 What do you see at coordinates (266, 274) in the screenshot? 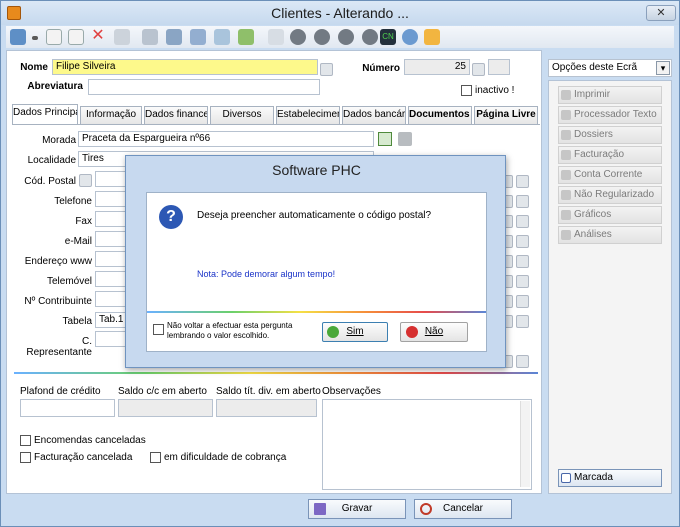
I see `dialog-note: Nota: Pode demorar algum tempo!` at bounding box center [266, 274].